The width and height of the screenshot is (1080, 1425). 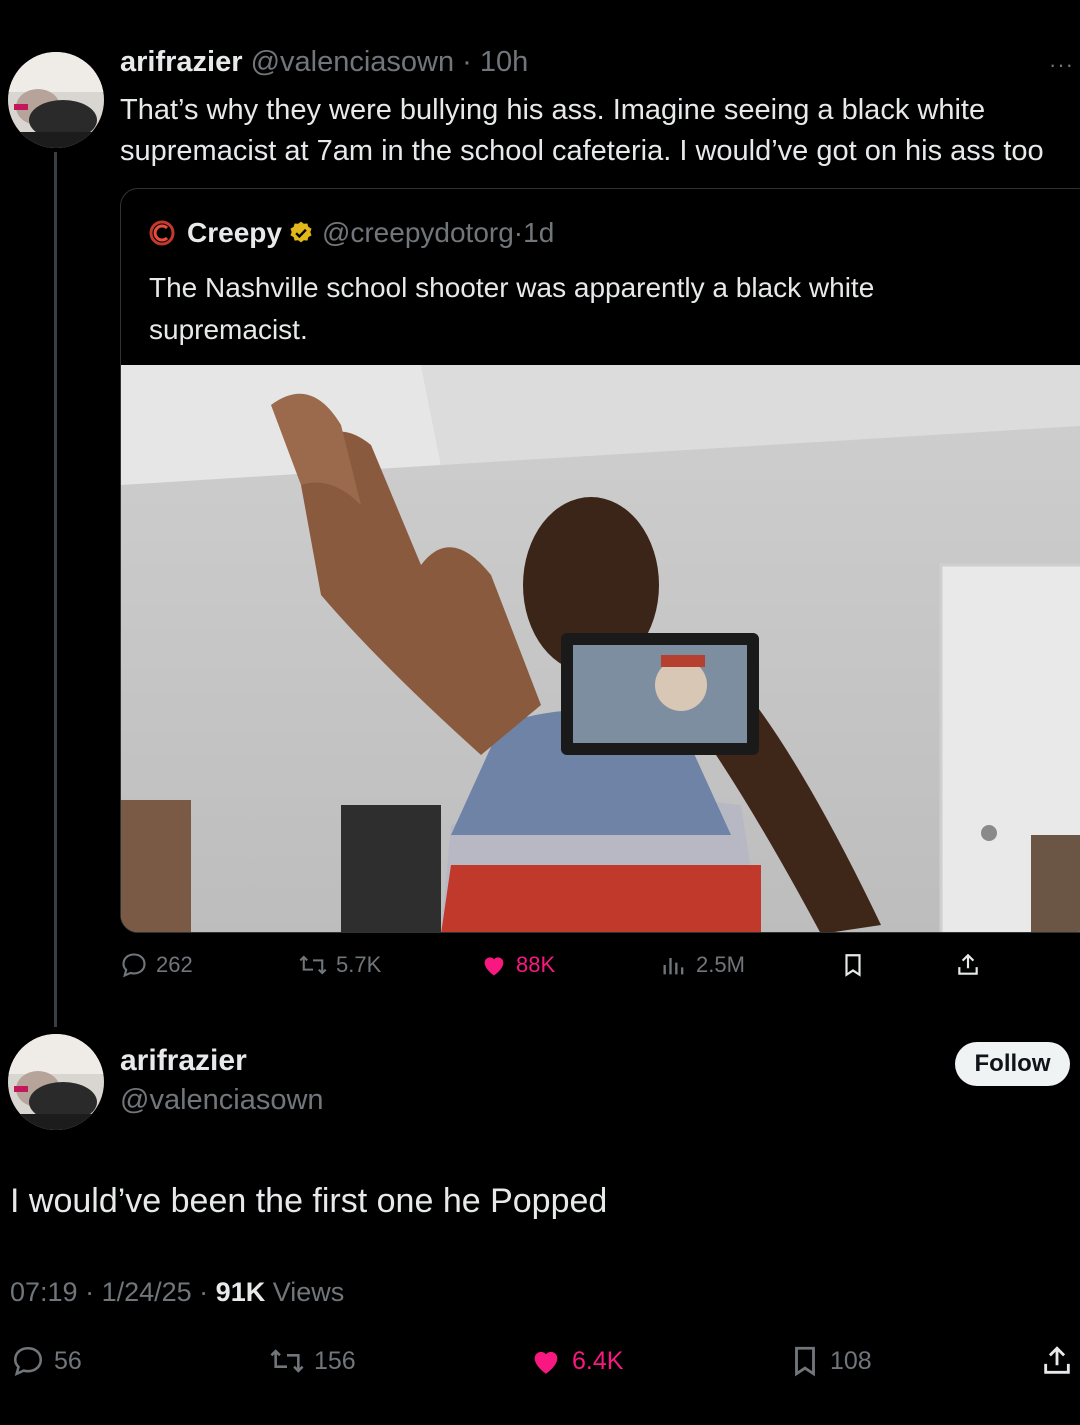 What do you see at coordinates (504, 62) in the screenshot?
I see `timestamp: 10h` at bounding box center [504, 62].